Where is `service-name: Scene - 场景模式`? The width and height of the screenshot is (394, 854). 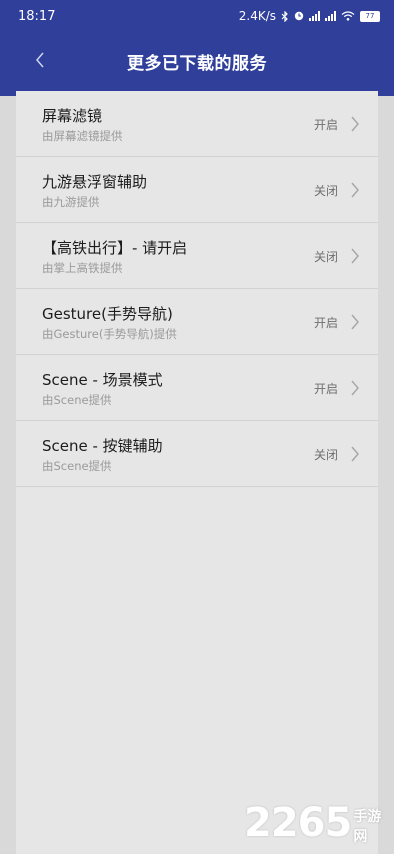
service-name: Scene - 场景模式 is located at coordinates (102, 380).